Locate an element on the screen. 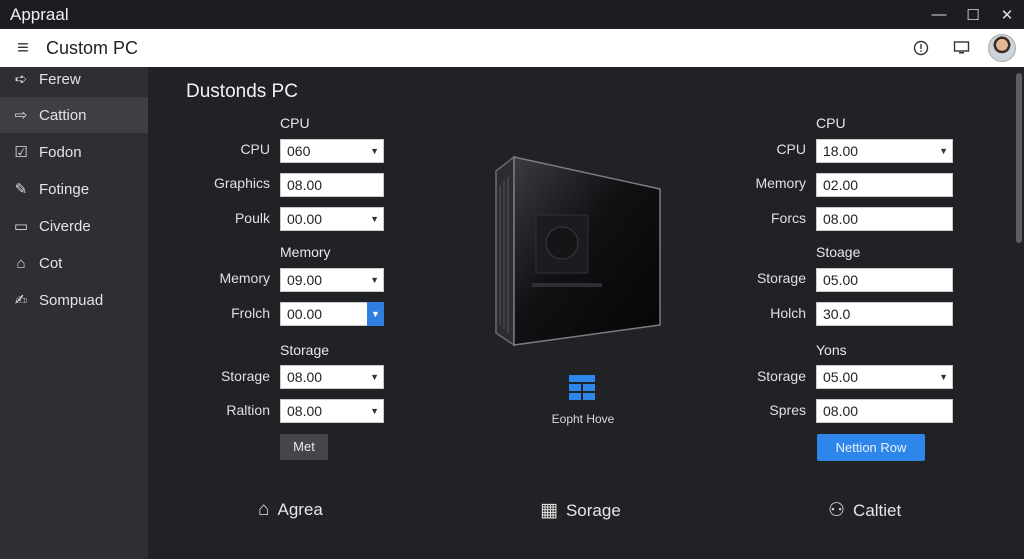  sidebar-item-label: Sompuad is located at coordinates (71, 300).